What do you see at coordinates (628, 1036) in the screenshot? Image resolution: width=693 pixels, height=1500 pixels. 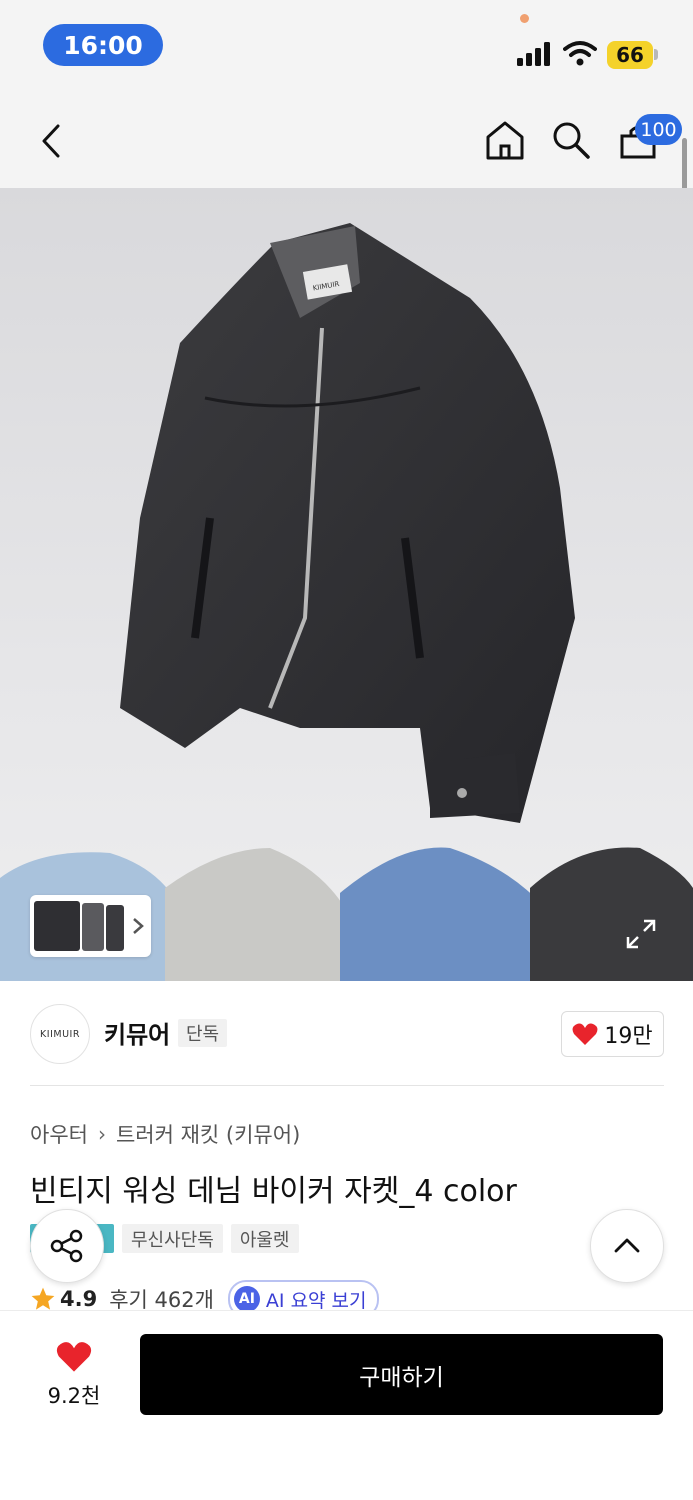 I see `brand-like-count: 19만` at bounding box center [628, 1036].